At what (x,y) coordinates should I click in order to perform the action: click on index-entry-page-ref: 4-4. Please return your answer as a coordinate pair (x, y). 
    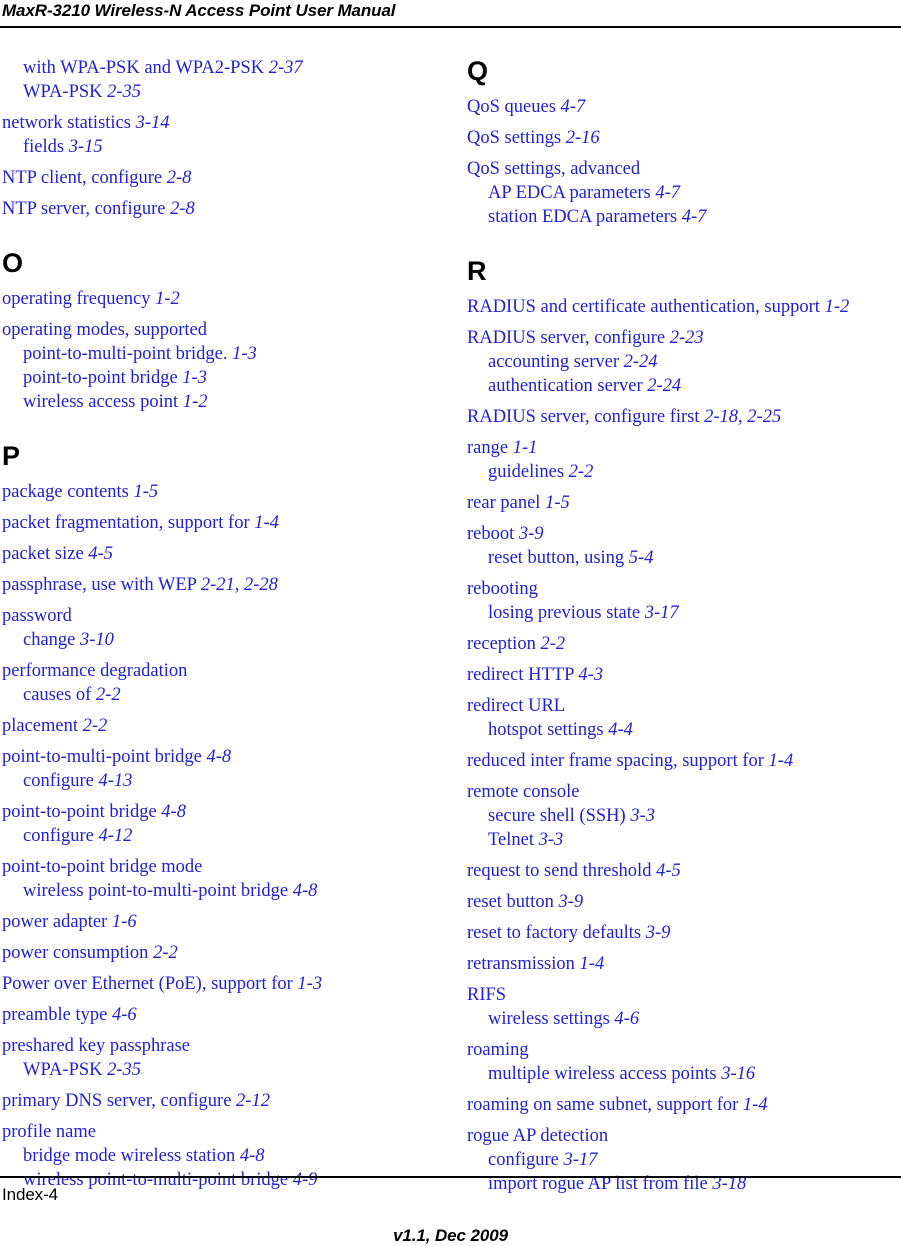
    Looking at the image, I should click on (620, 730).